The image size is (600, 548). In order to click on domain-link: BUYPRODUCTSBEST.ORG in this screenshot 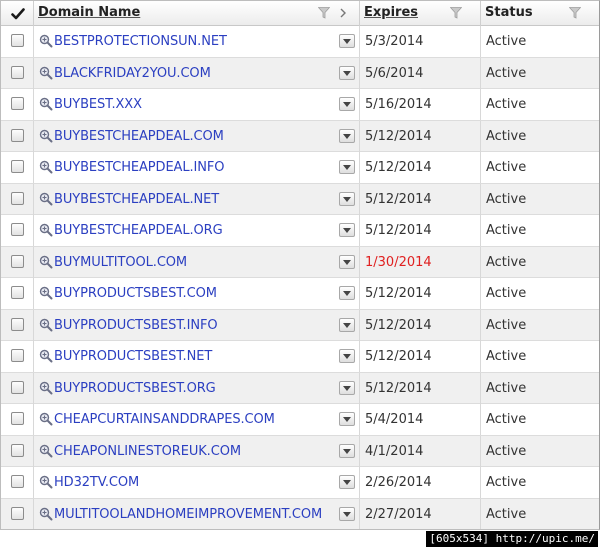, I will do `click(135, 388)`.